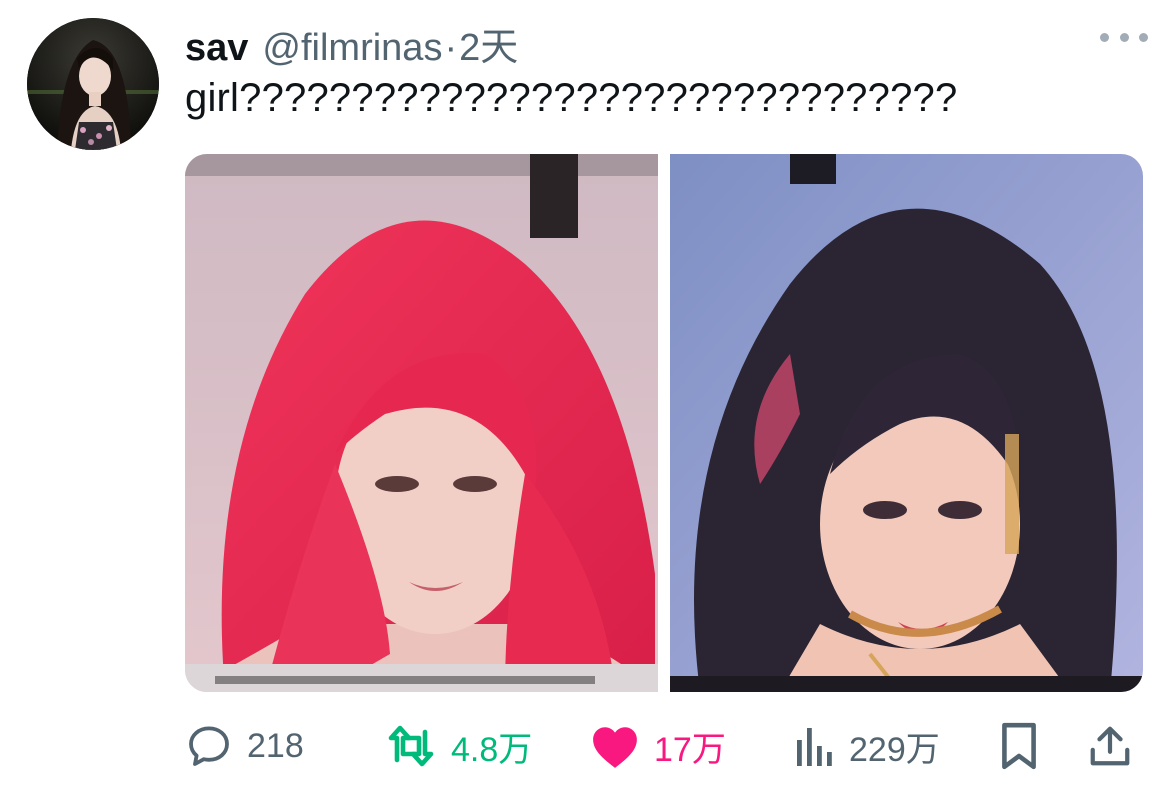 Image resolution: width=1170 pixels, height=802 pixels. What do you see at coordinates (492, 749) in the screenshot?
I see `retweet-count: 4.8万` at bounding box center [492, 749].